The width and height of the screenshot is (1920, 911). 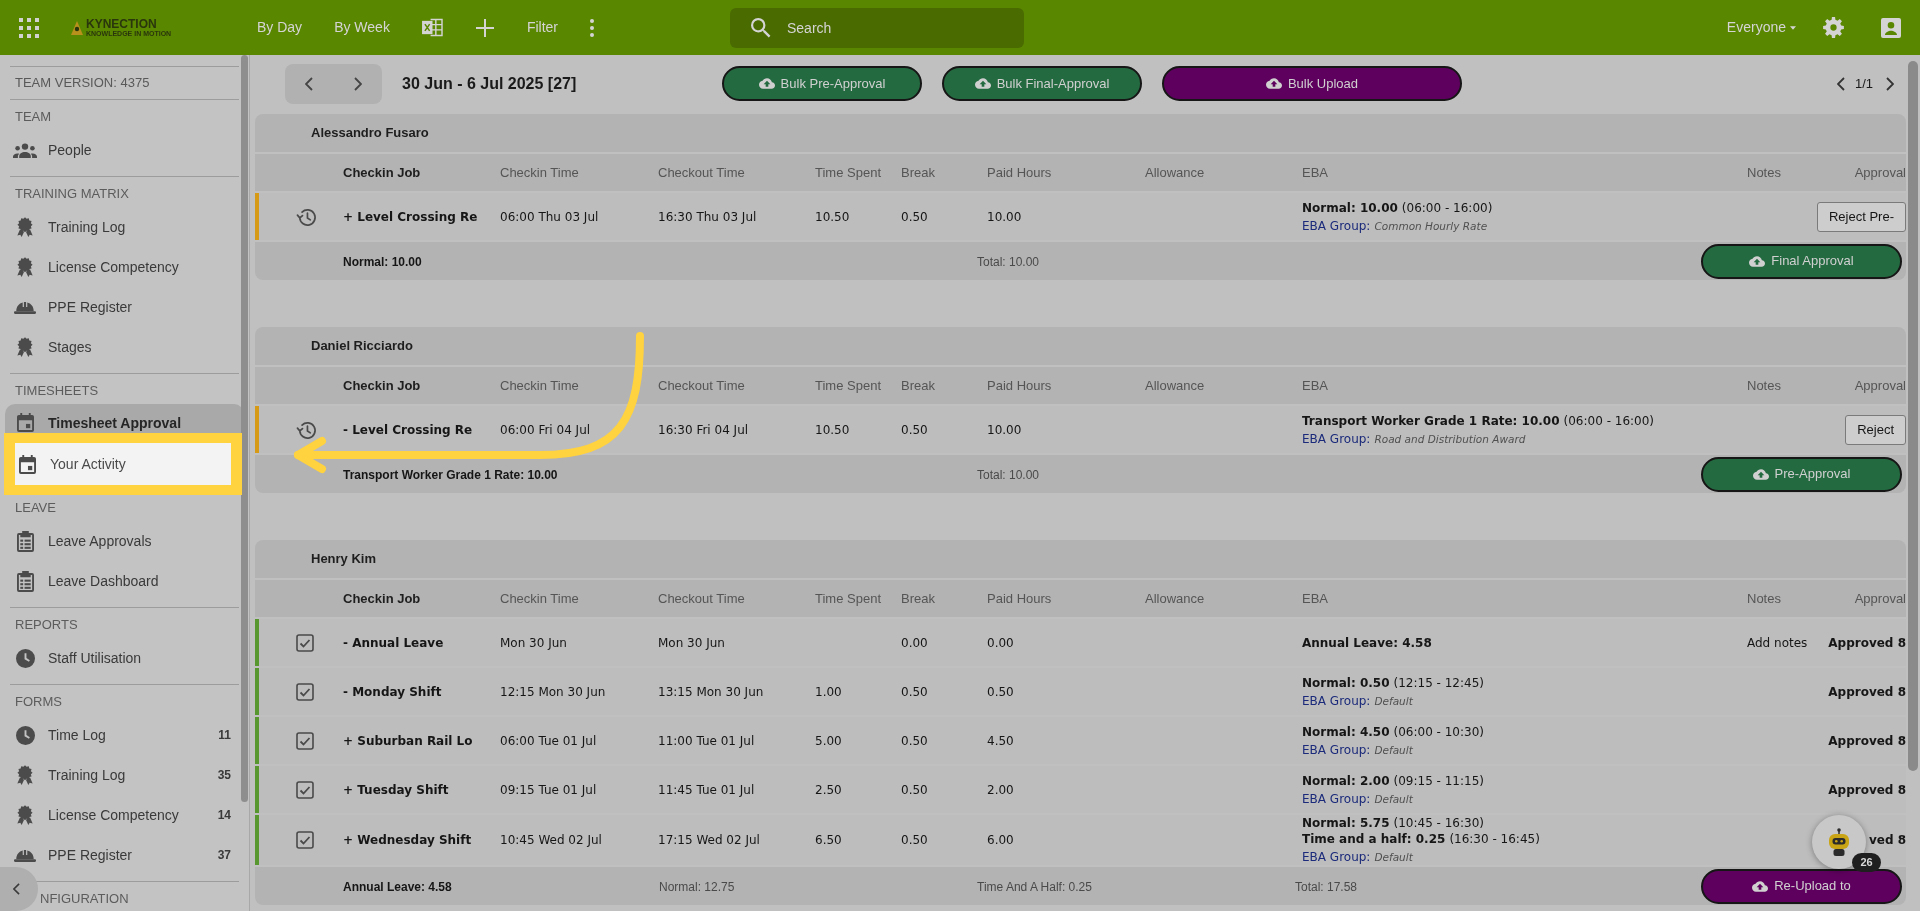 What do you see at coordinates (124, 150) in the screenshot?
I see `sidebar-item: People` at bounding box center [124, 150].